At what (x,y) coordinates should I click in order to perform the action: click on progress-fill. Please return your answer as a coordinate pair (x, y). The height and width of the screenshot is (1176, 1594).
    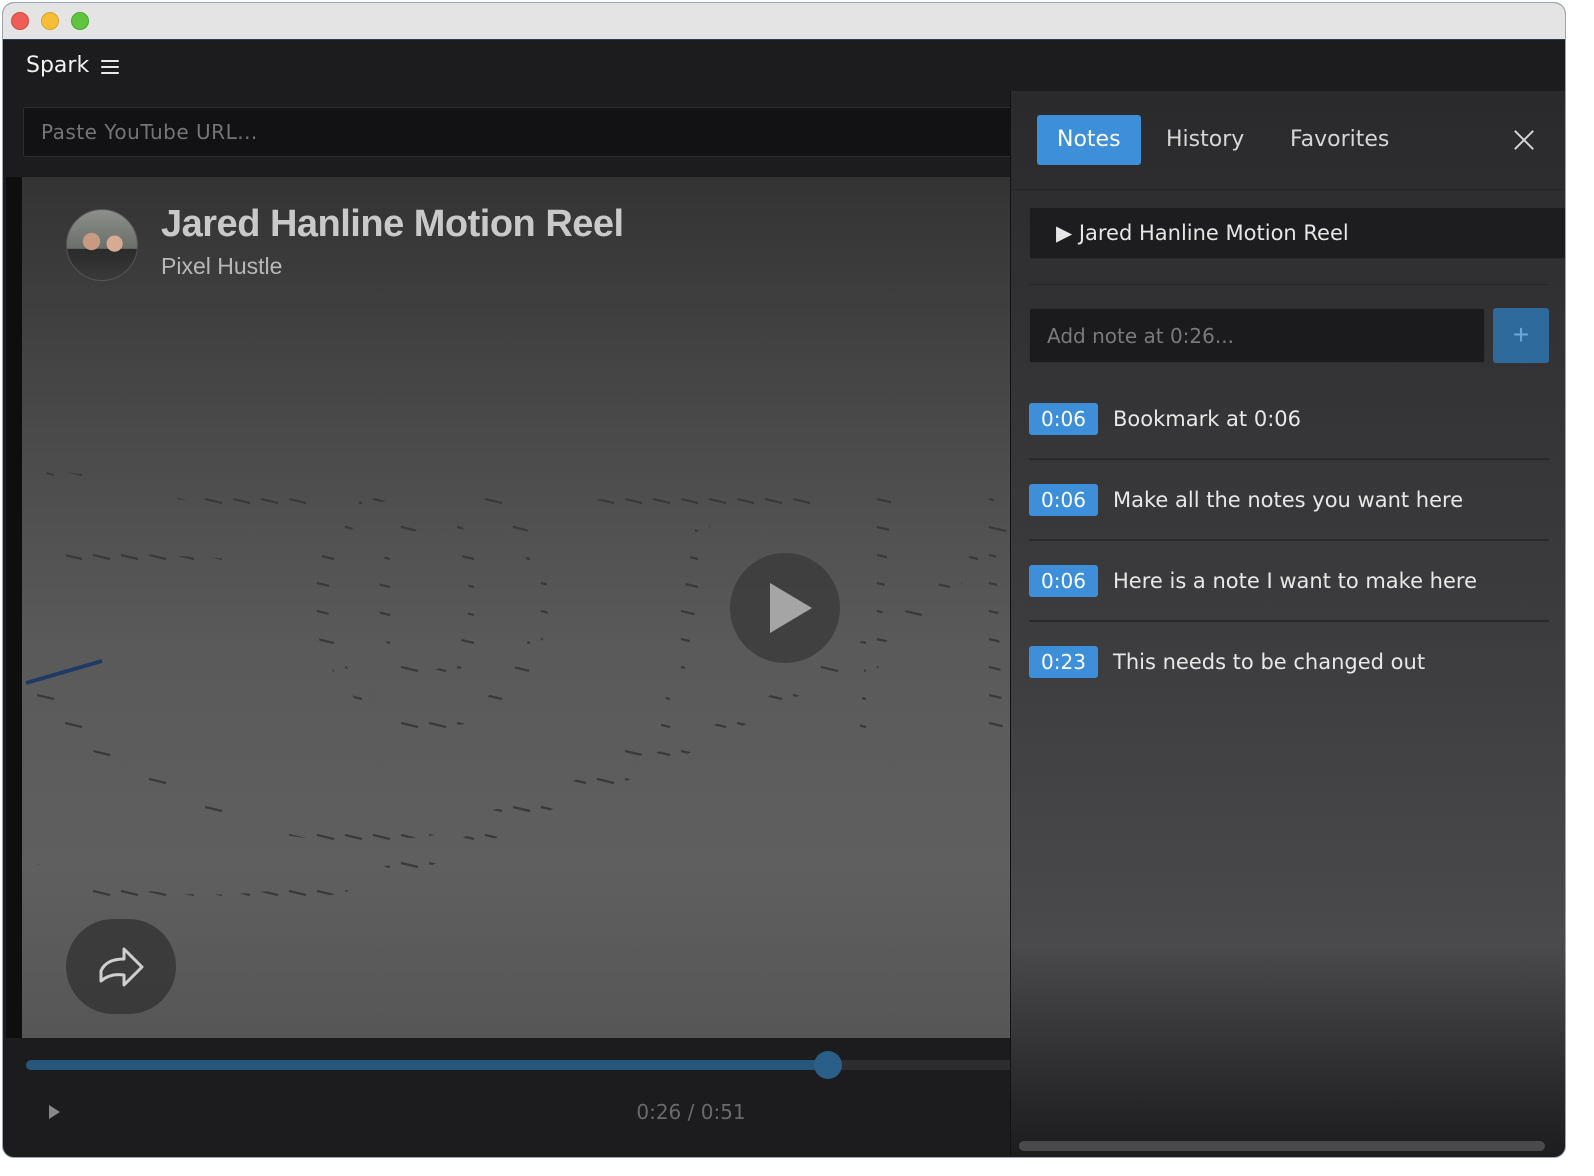
    Looking at the image, I should click on (427, 1065).